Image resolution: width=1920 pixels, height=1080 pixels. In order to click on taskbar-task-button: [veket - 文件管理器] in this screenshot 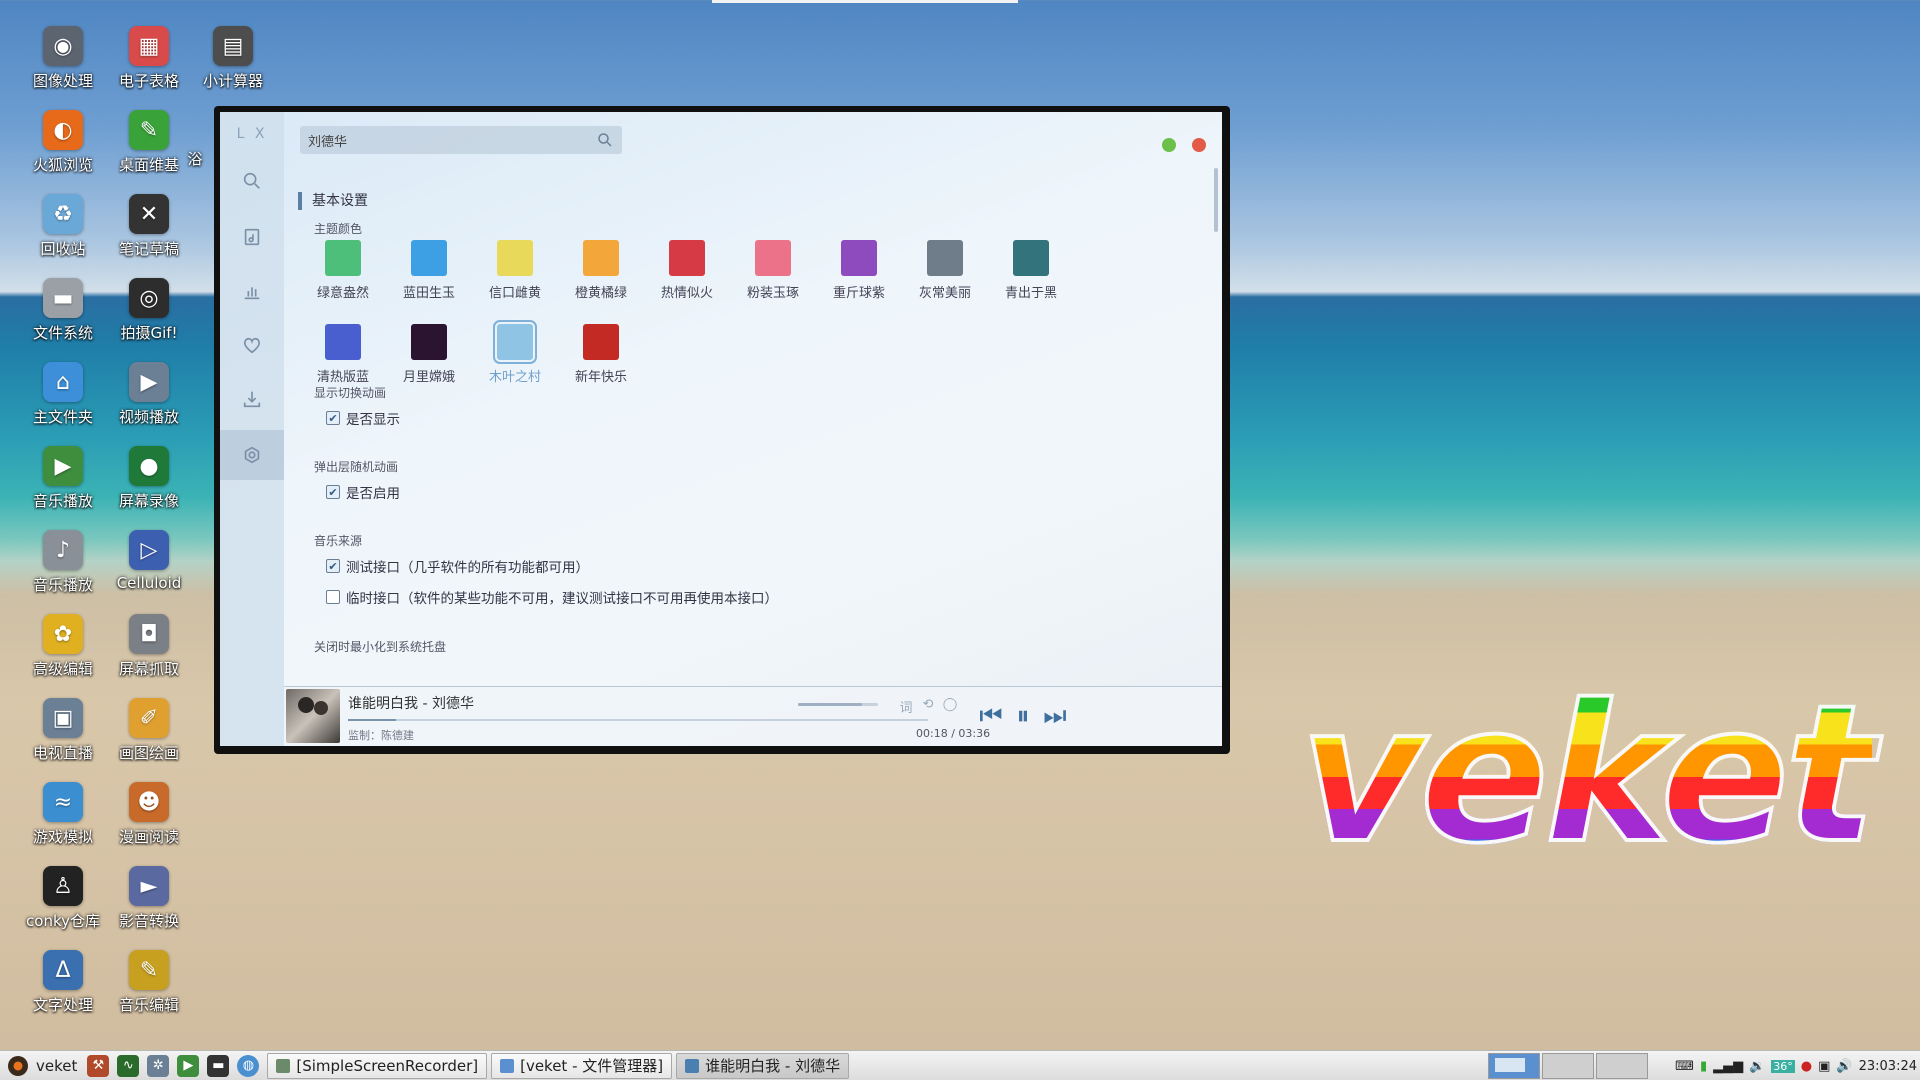, I will do `click(582, 1065)`.